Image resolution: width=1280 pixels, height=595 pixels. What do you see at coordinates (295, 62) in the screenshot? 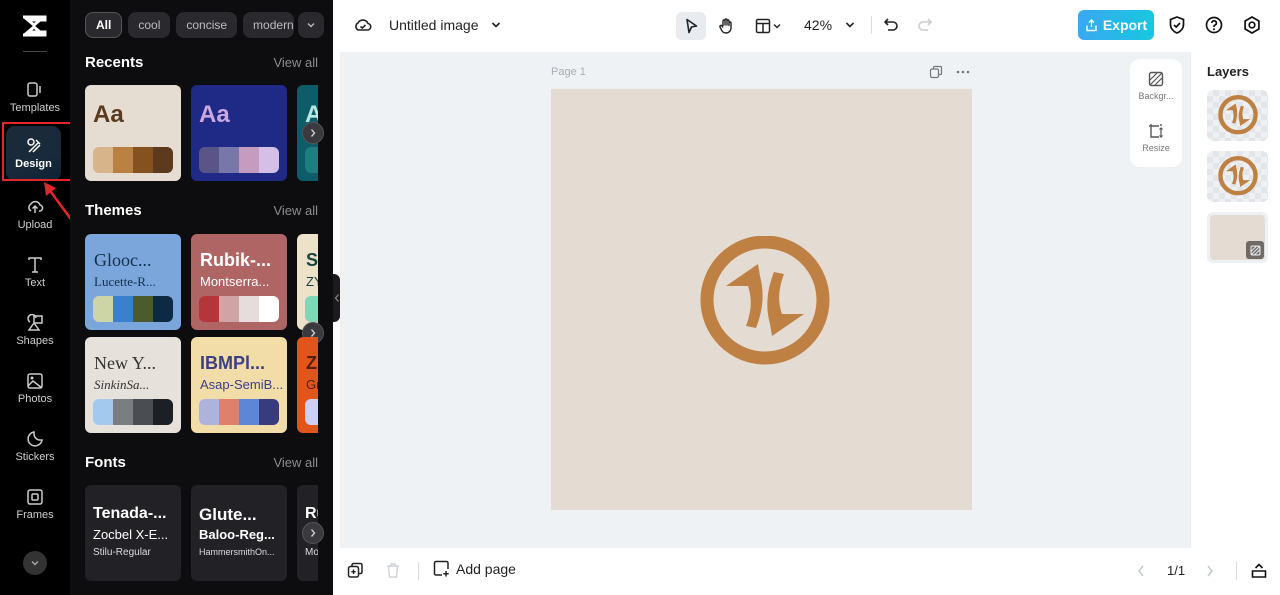
I see `recents-view-all: View all` at bounding box center [295, 62].